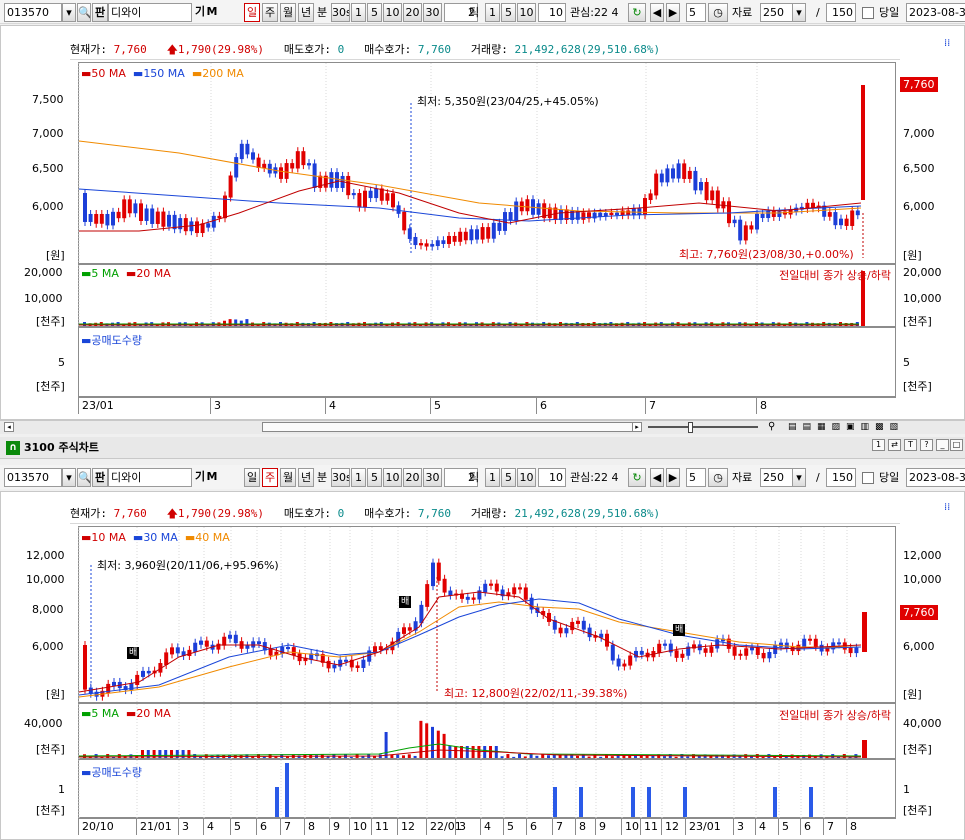  What do you see at coordinates (910, 445) in the screenshot?
I see `window-text-icon: T` at bounding box center [910, 445].